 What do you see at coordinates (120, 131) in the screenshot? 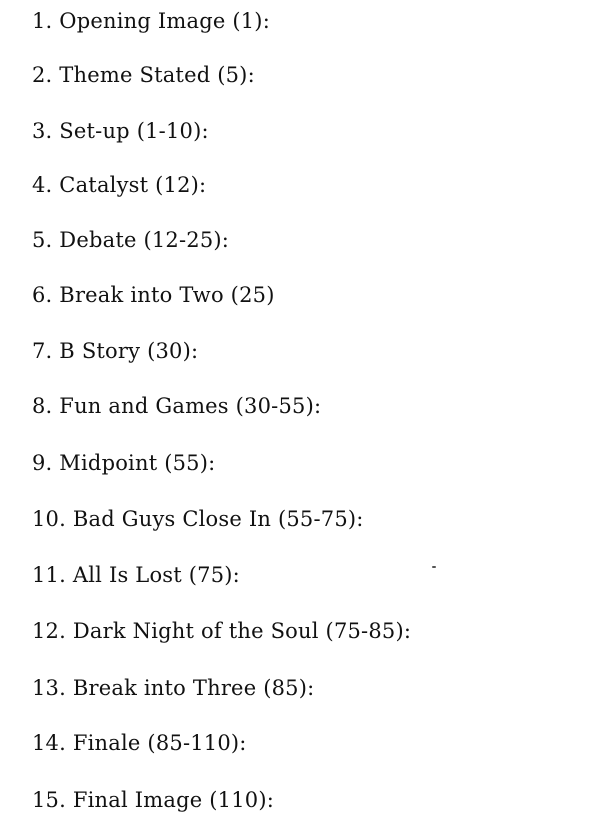
I see `beat-item: 3. Set-up (1-10):` at bounding box center [120, 131].